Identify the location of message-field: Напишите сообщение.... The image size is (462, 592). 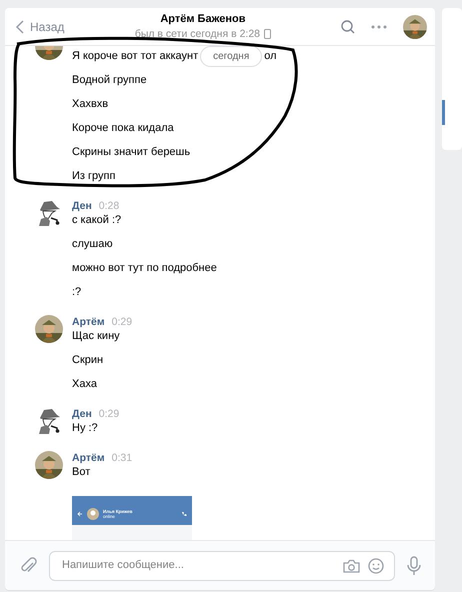
(222, 565).